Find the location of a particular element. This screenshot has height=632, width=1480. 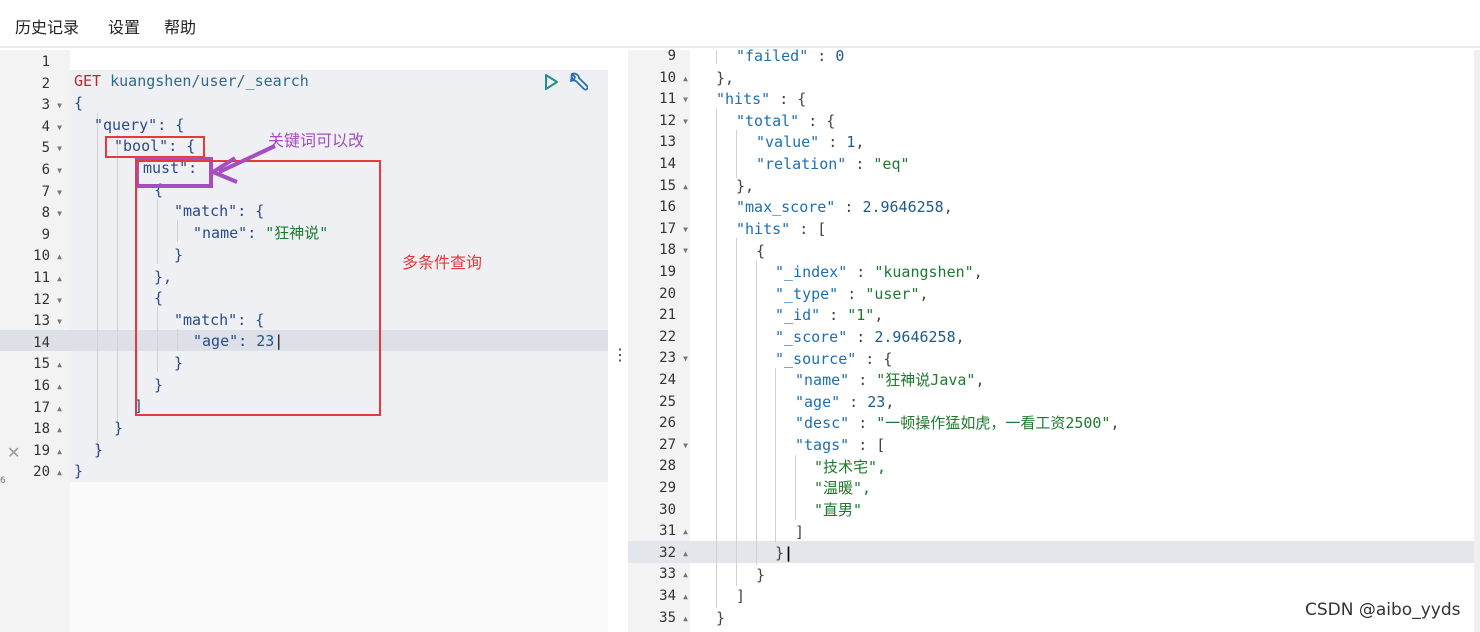

code-line: ] is located at coordinates (741, 596).